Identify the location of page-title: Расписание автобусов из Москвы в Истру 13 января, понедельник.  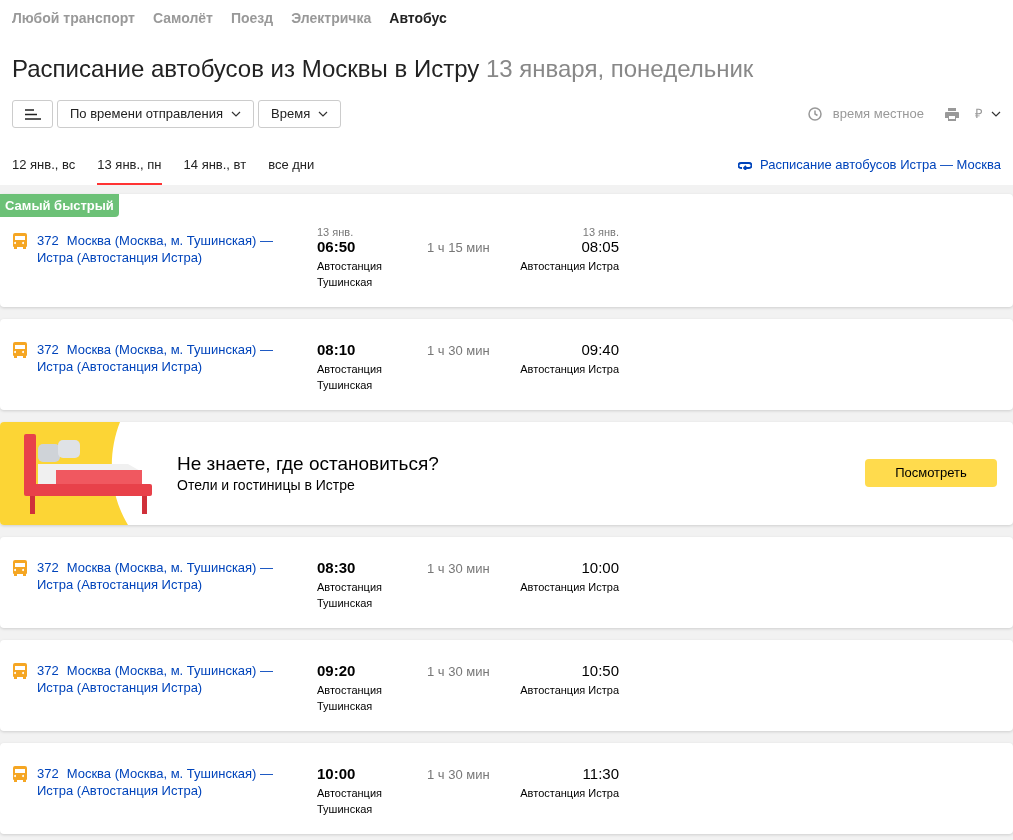
(383, 69).